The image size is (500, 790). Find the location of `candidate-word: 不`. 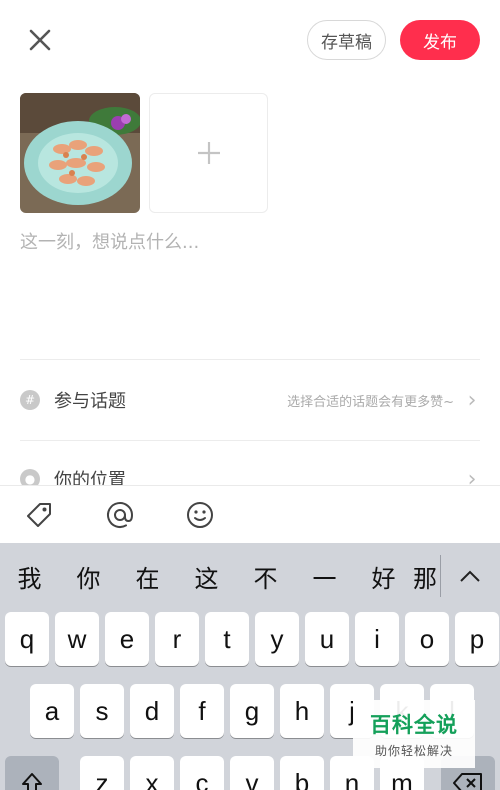

candidate-word: 不 is located at coordinates (265, 576).